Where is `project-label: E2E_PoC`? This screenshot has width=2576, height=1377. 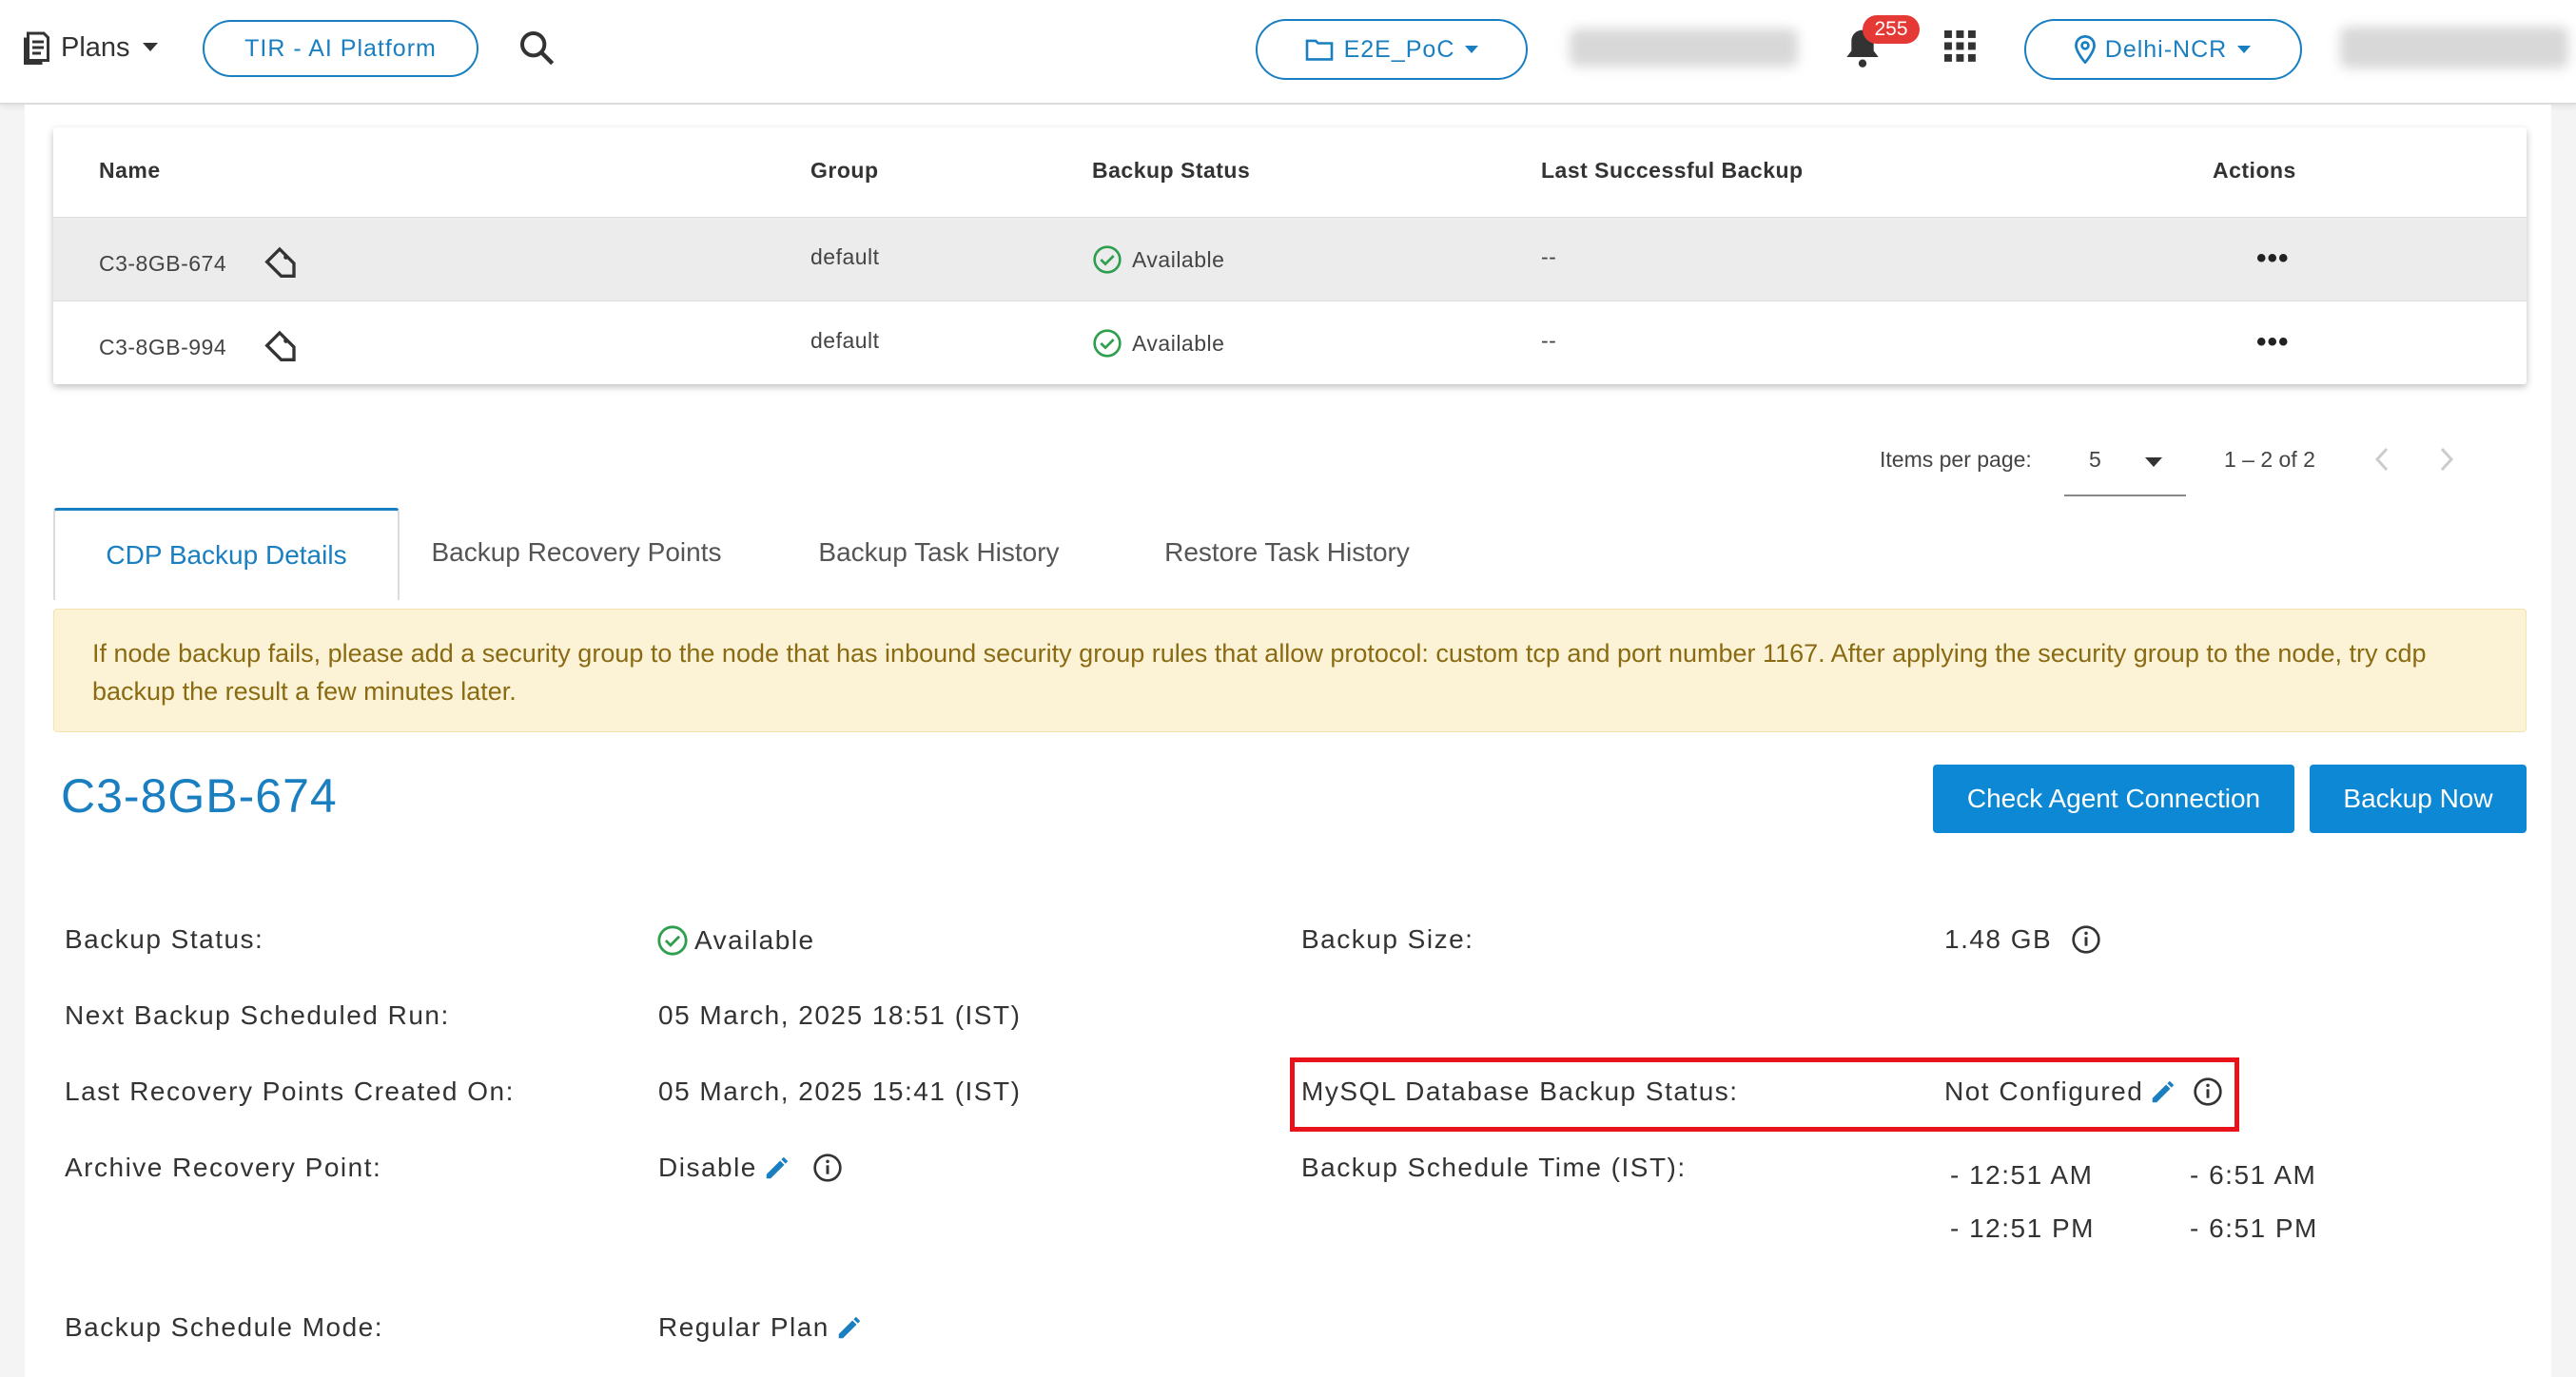 project-label: E2E_PoC is located at coordinates (1399, 49).